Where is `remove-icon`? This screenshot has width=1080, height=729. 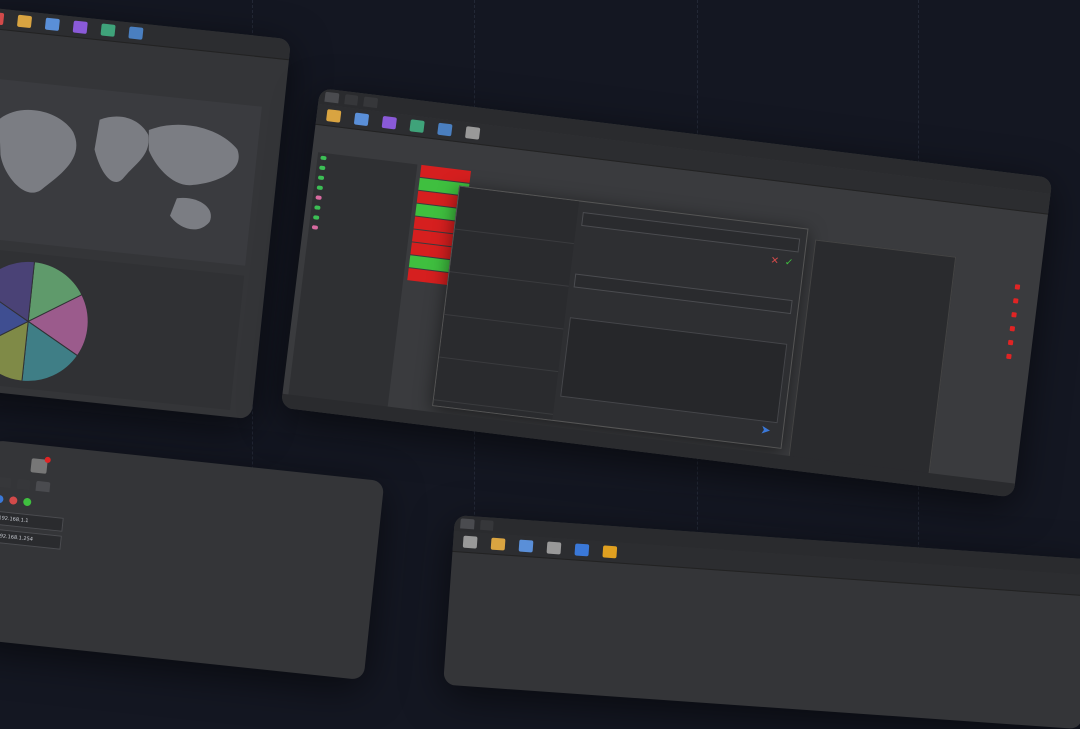 remove-icon is located at coordinates (13, 500).